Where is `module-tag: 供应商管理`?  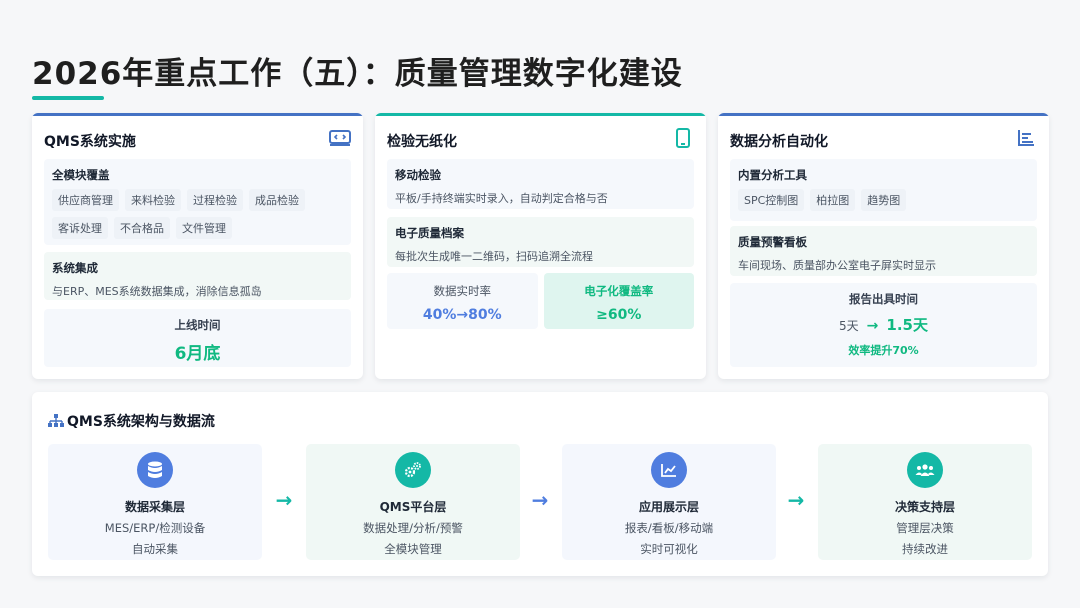
module-tag: 供应商管理 is located at coordinates (85, 200).